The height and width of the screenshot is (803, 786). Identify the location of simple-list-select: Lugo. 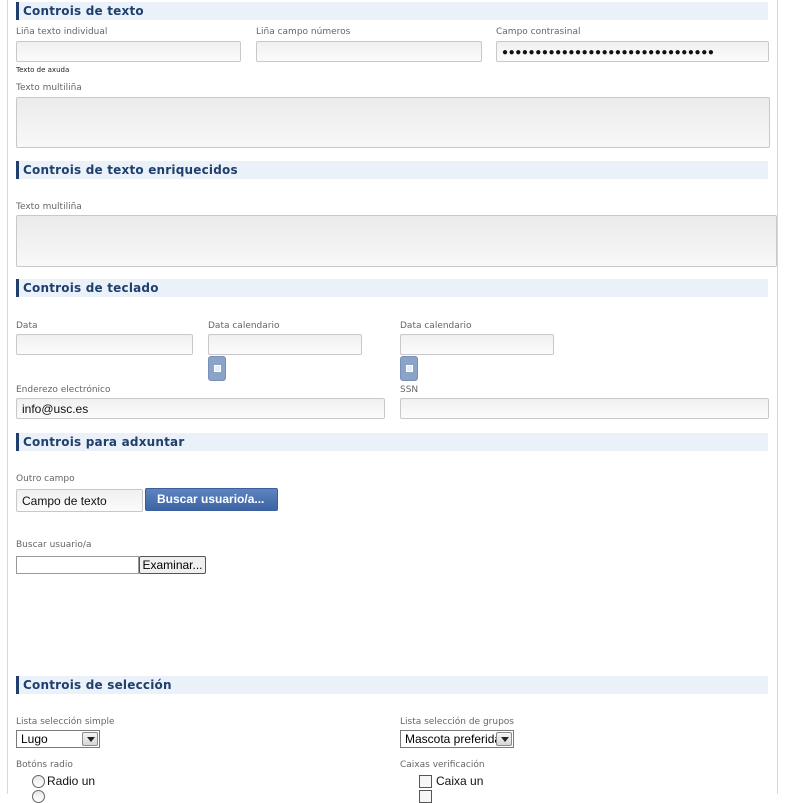
(58, 739).